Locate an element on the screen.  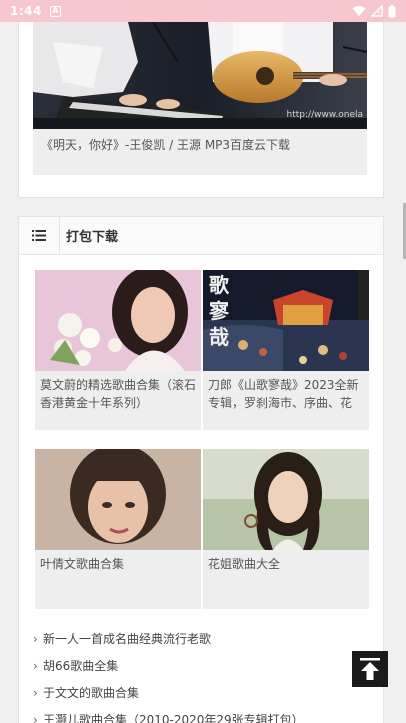
list-icon is located at coordinates (39, 235).